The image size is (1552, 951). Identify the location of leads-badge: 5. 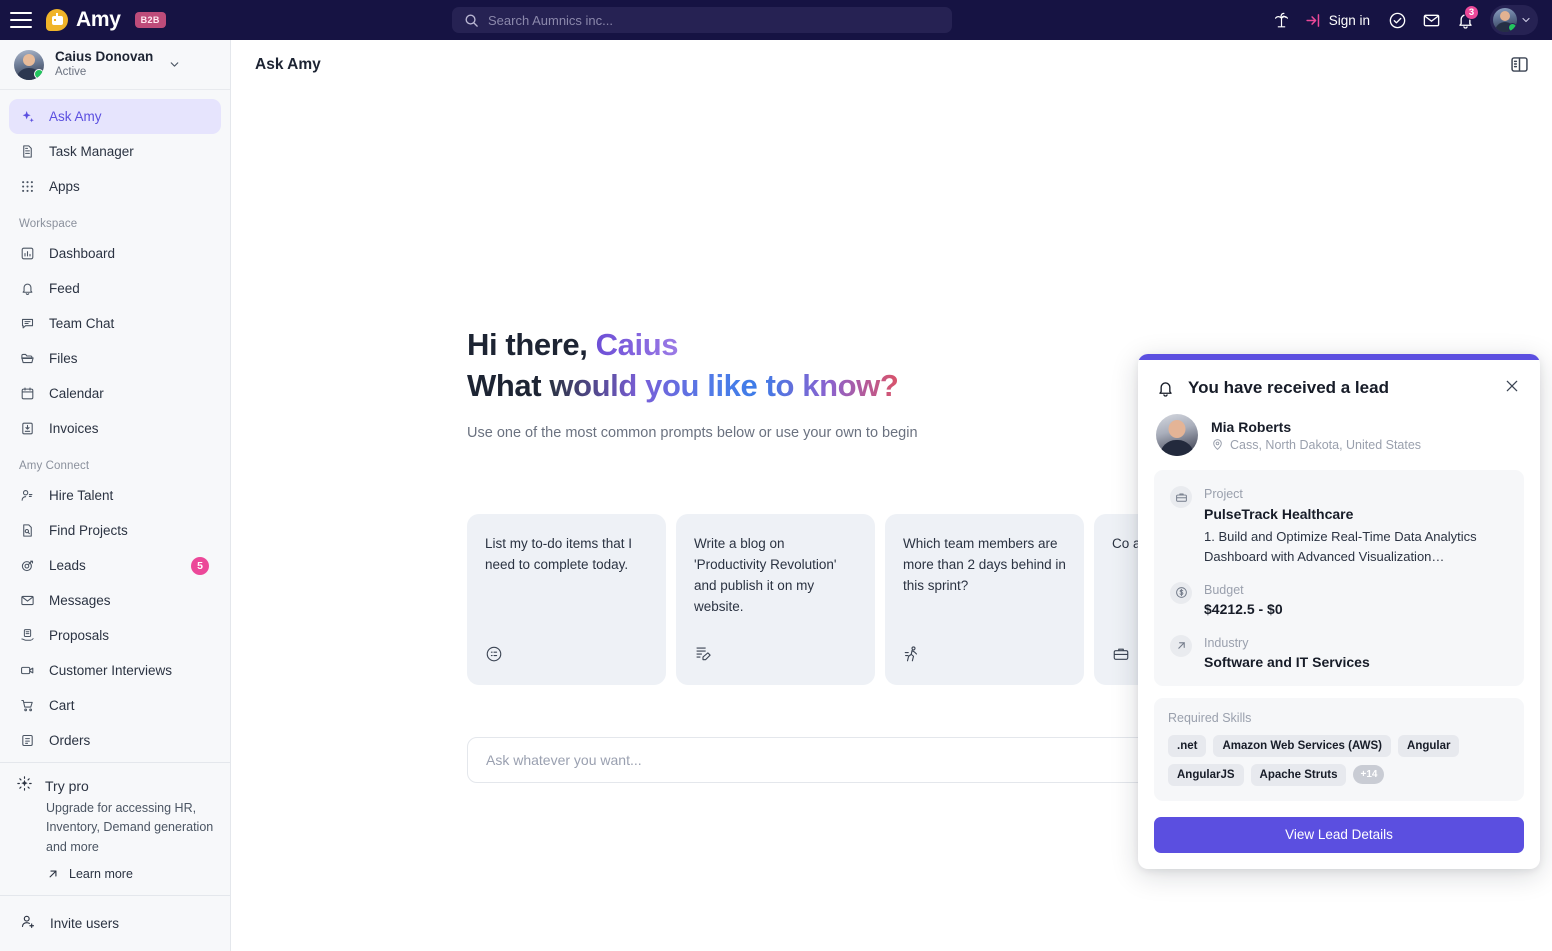
(200, 565).